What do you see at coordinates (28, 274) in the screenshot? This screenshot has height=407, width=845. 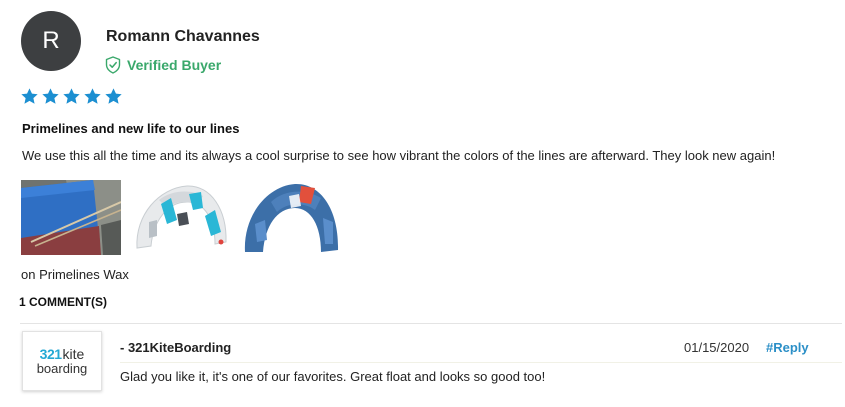 I see `product-prefix: on` at bounding box center [28, 274].